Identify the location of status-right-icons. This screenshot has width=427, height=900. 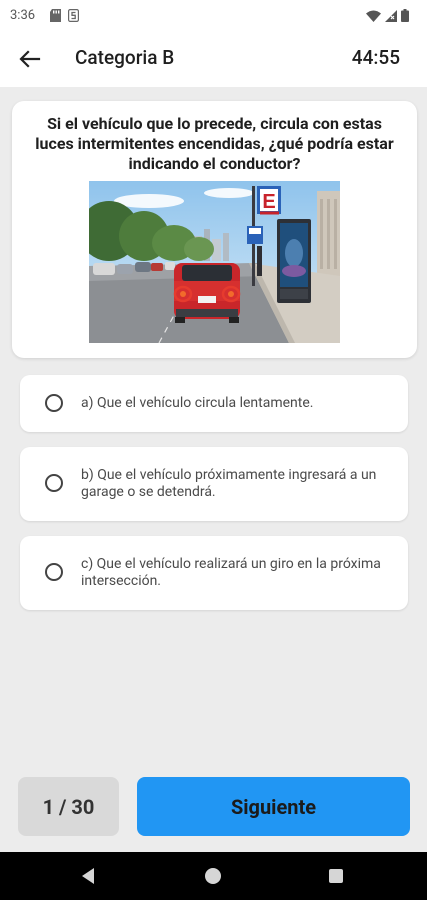
(387, 15).